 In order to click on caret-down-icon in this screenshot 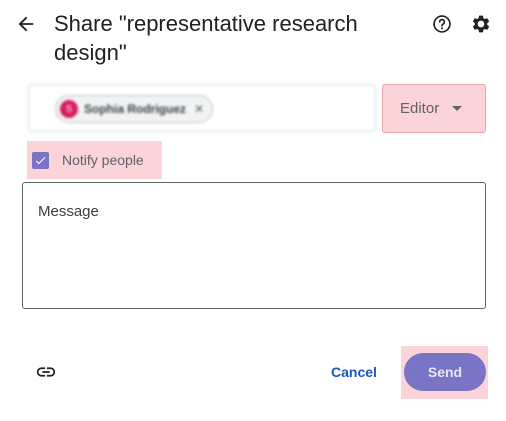, I will do `click(457, 108)`.